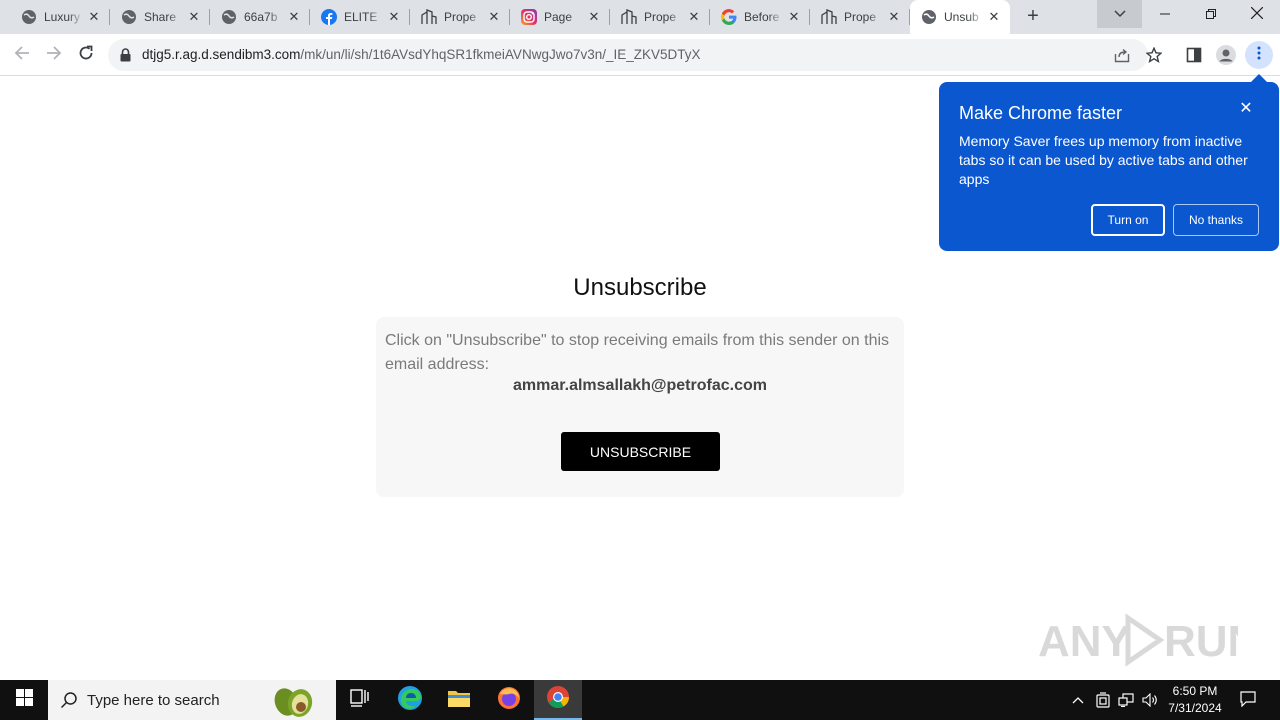  Describe the element at coordinates (1154, 55) in the screenshot. I see `bookmark-star-icon` at that location.